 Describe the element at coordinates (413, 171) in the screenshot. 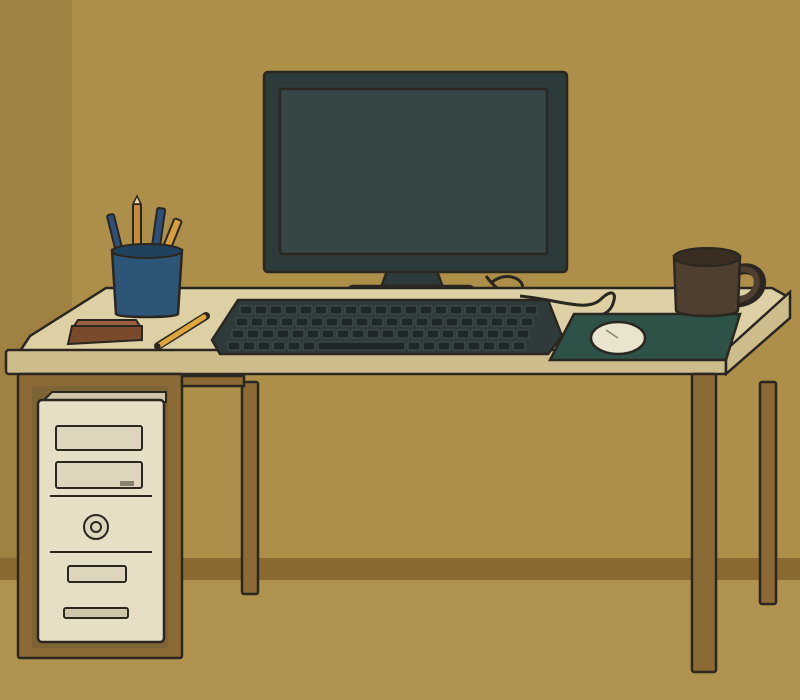

I see `monitor-screen` at that location.